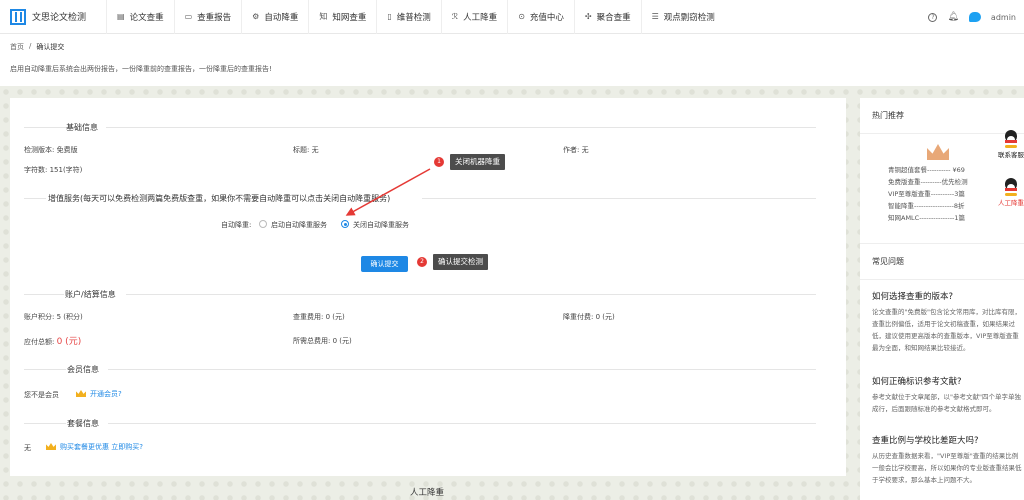 This screenshot has height=500, width=1024. Describe the element at coordinates (942, 116) in the screenshot. I see `hot-recommend-title: 热门推荐` at that location.